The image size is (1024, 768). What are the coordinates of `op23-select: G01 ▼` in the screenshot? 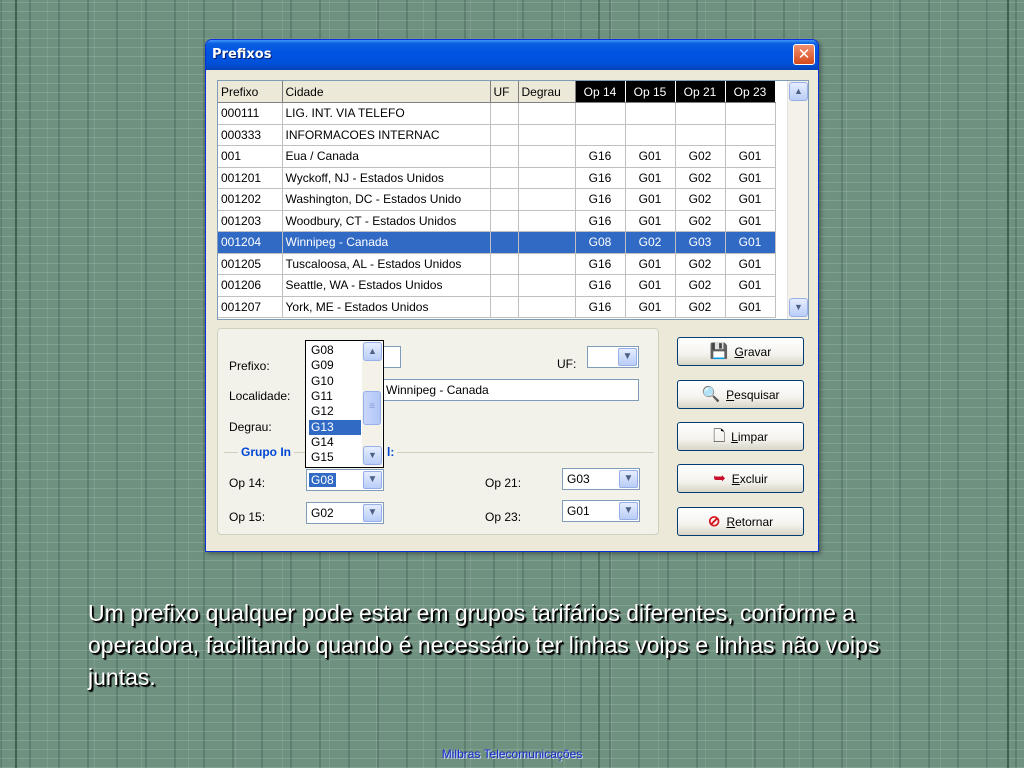 It's located at (601, 511).